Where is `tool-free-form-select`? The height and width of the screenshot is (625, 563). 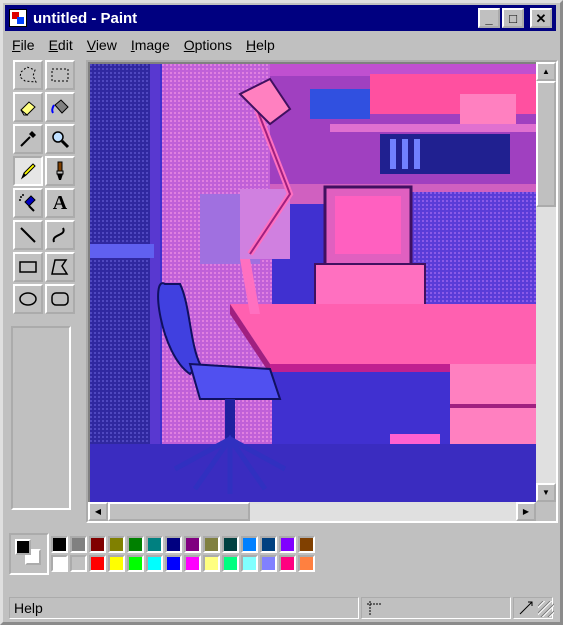
tool-free-form-select is located at coordinates (28, 75).